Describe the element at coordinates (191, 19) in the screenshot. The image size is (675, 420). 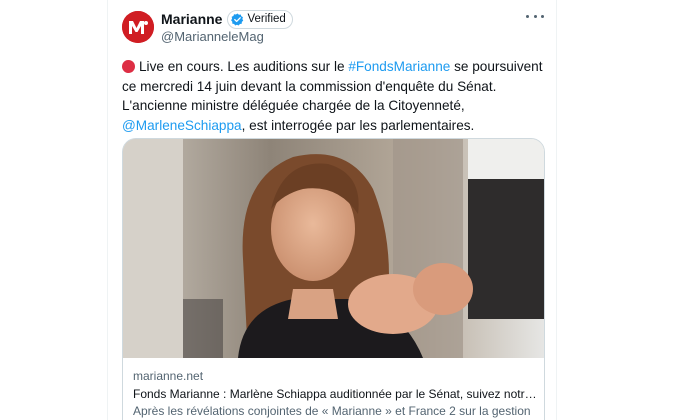
I see `account-name: Marianne` at that location.